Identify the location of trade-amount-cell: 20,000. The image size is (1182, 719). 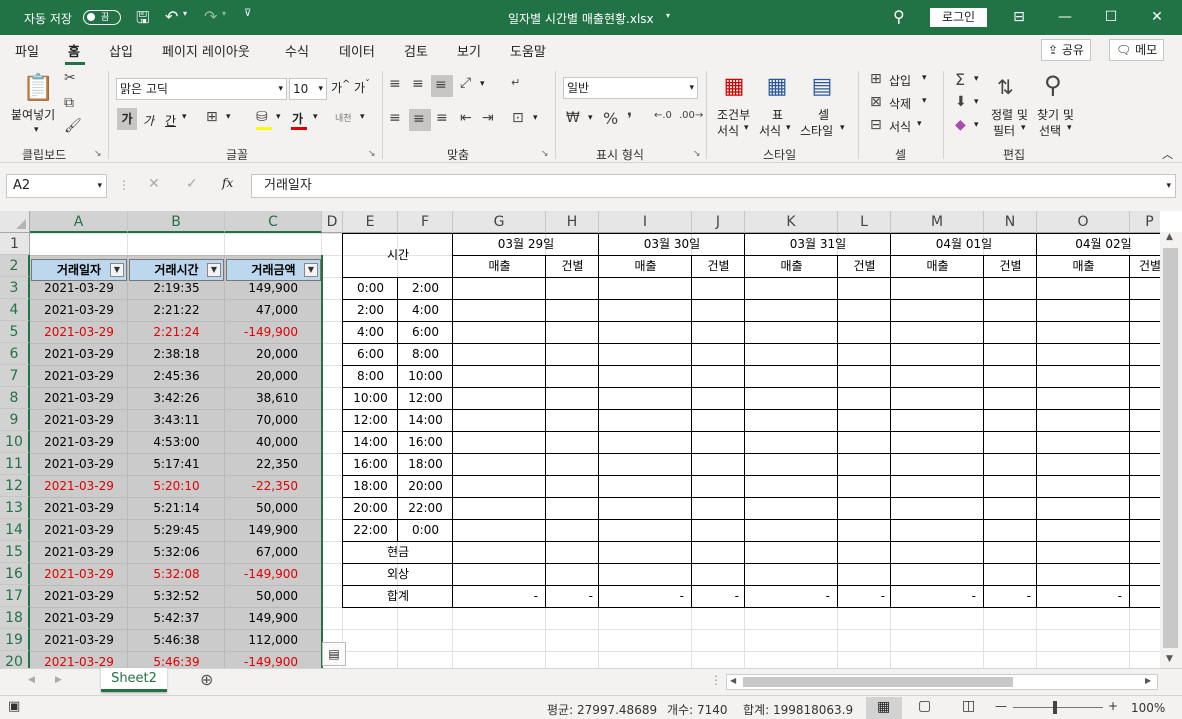
(273, 376).